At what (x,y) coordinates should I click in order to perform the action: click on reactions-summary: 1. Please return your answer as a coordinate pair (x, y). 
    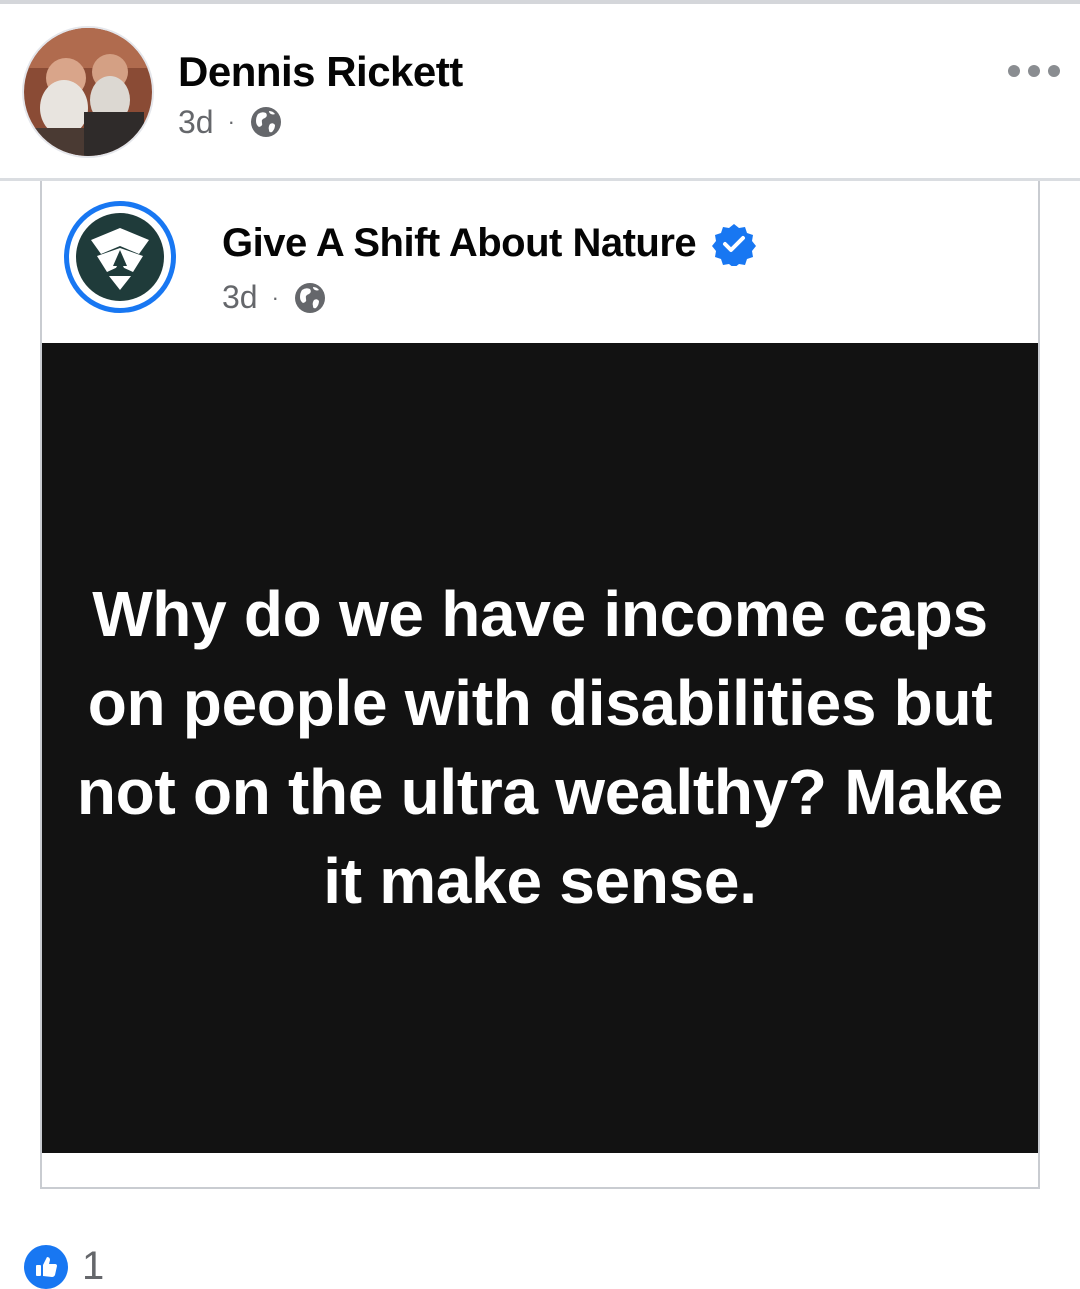
    Looking at the image, I should click on (64, 1266).